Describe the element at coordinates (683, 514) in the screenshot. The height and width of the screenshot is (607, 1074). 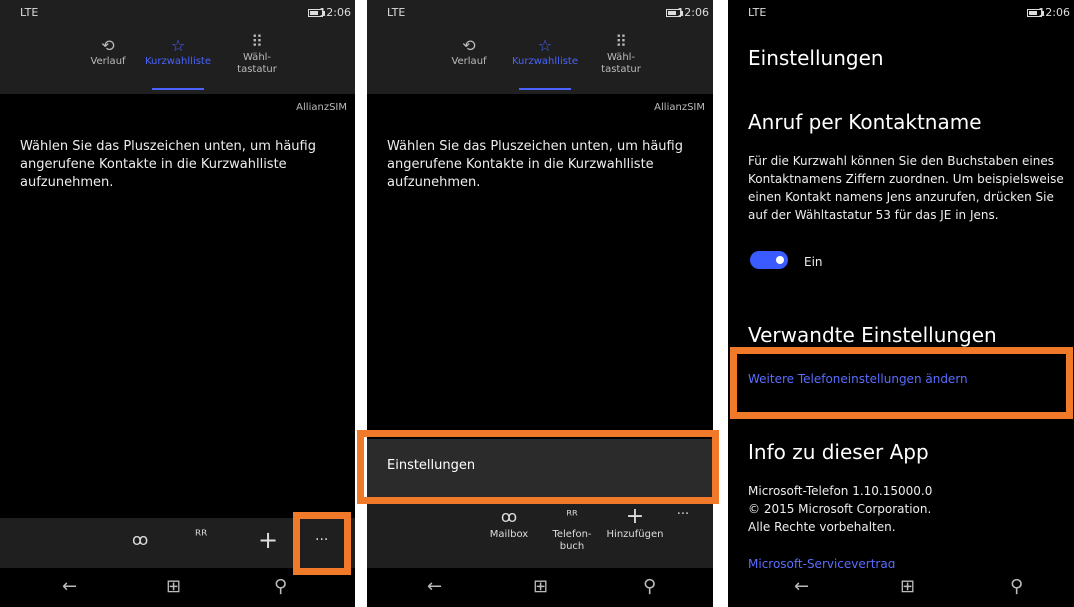
I see `more-button: ···` at that location.